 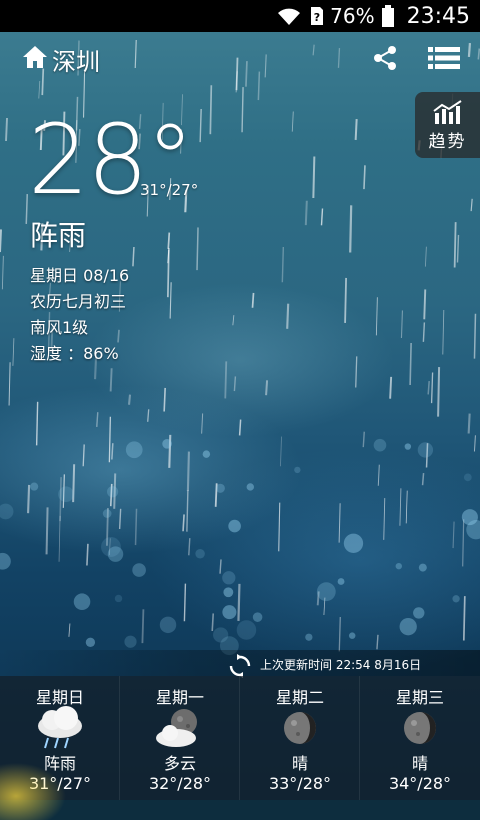 I want to click on trend-button: 趋势, so click(x=447, y=125).